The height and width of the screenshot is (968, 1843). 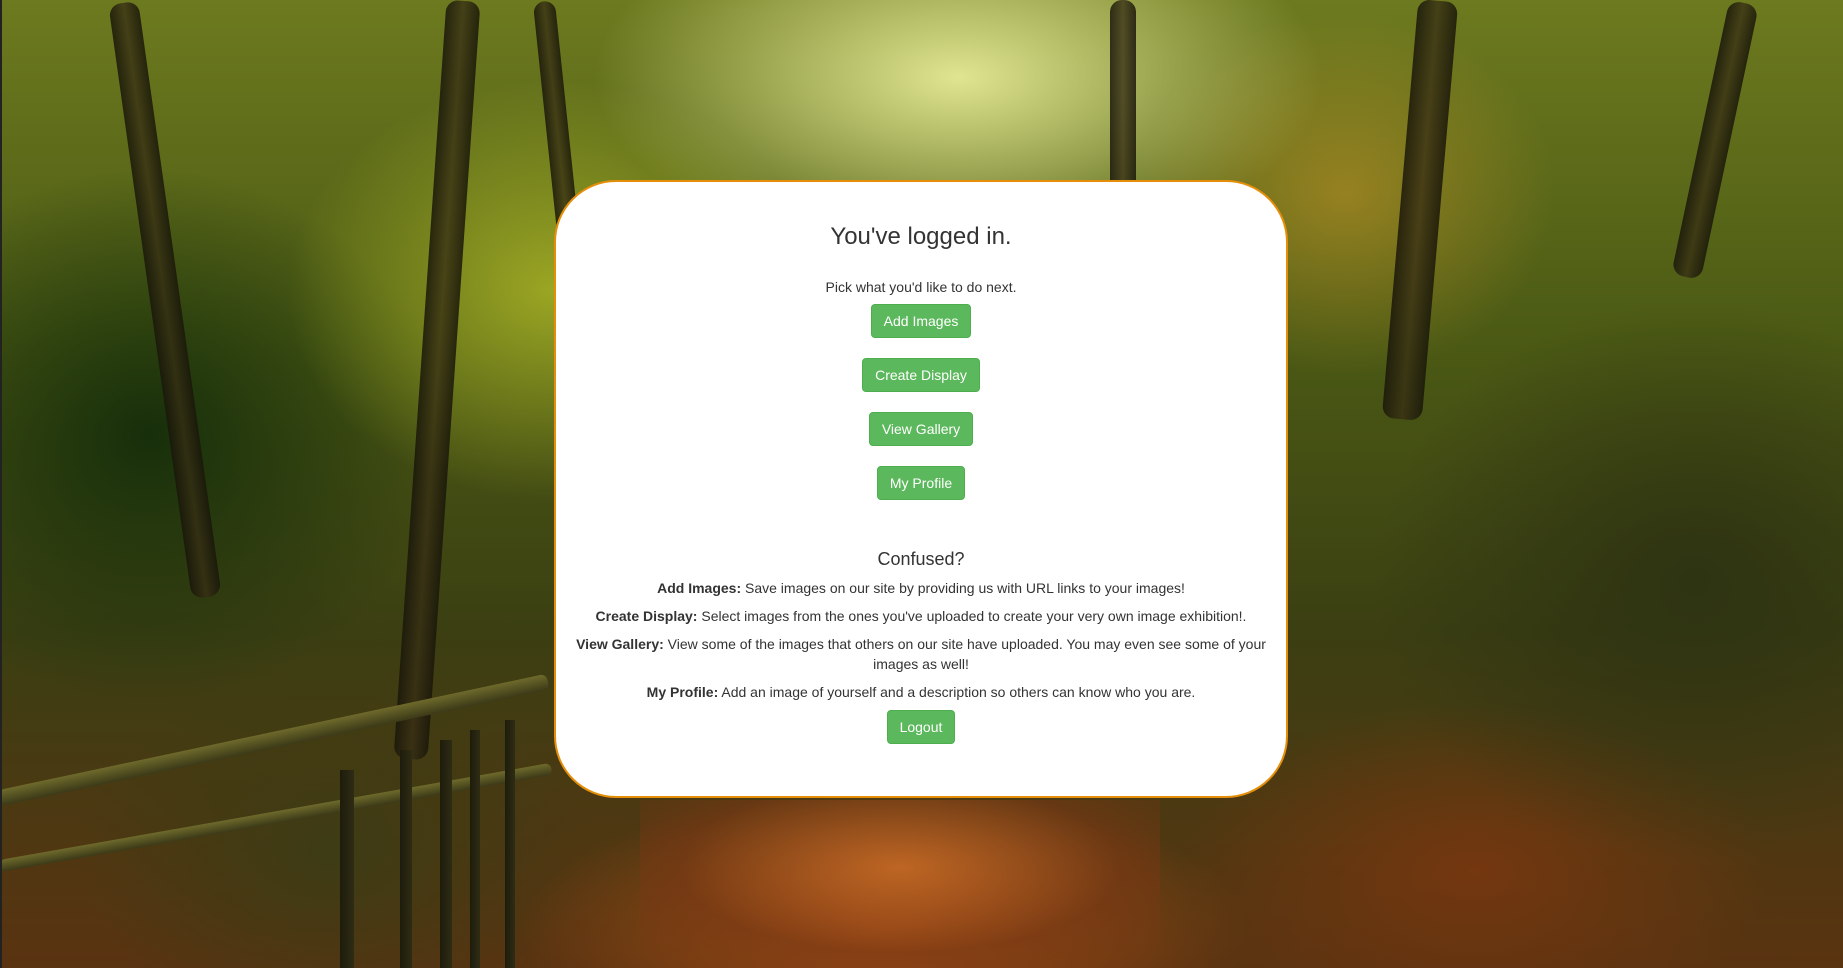 What do you see at coordinates (921, 321) in the screenshot?
I see `add-images-button: Add Images` at bounding box center [921, 321].